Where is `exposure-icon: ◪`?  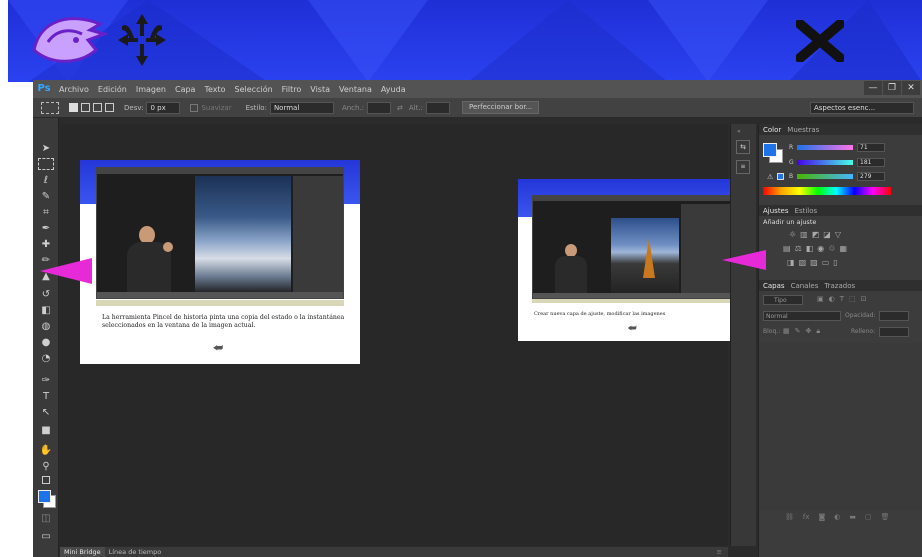
exposure-icon: ◪ is located at coordinates (827, 234).